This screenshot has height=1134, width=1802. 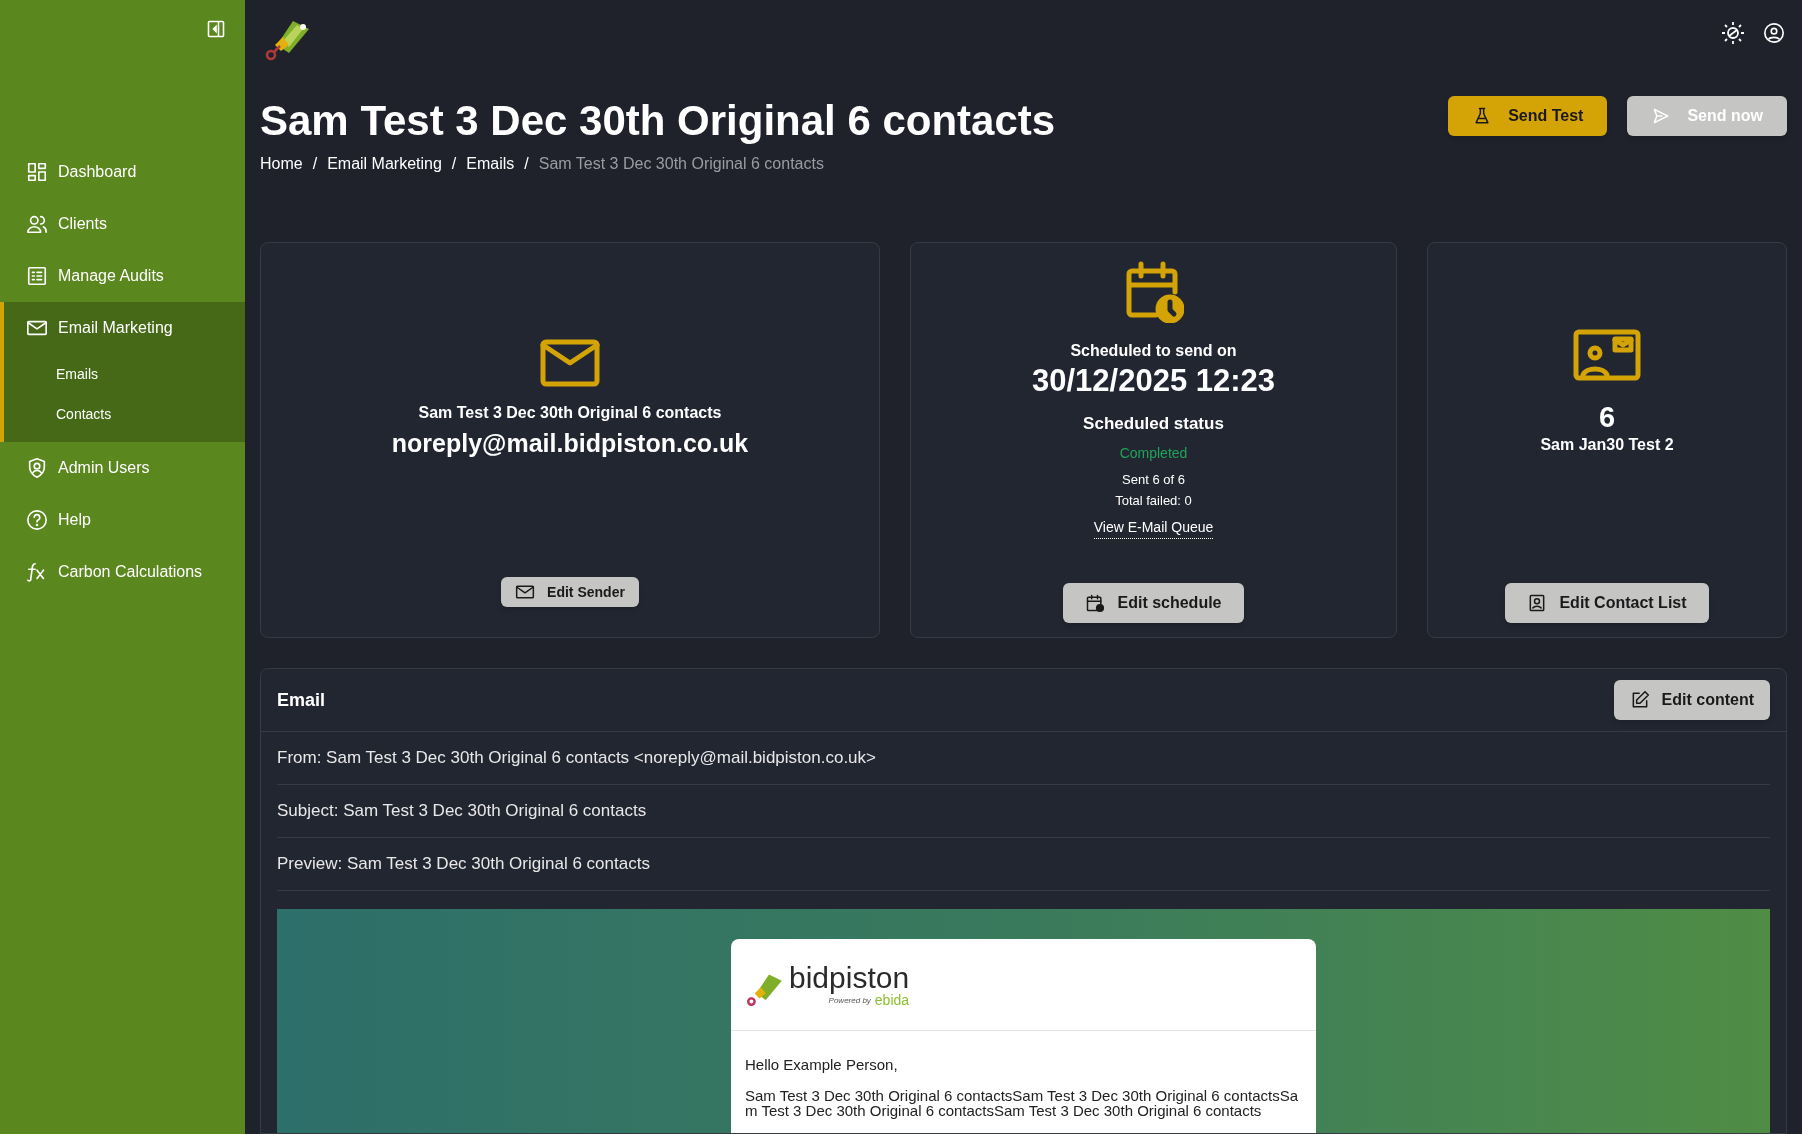 I want to click on page-title: Sam Test 3 Dec 30th Original 6 contacts, so click(x=658, y=121).